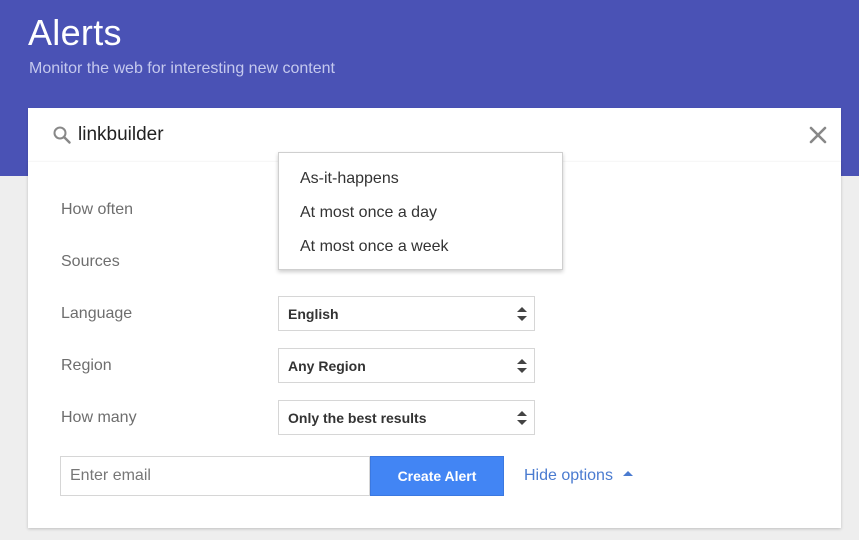 This screenshot has width=859, height=540. I want to click on dropdown-option-once-a-day: At most once a day, so click(420, 213).